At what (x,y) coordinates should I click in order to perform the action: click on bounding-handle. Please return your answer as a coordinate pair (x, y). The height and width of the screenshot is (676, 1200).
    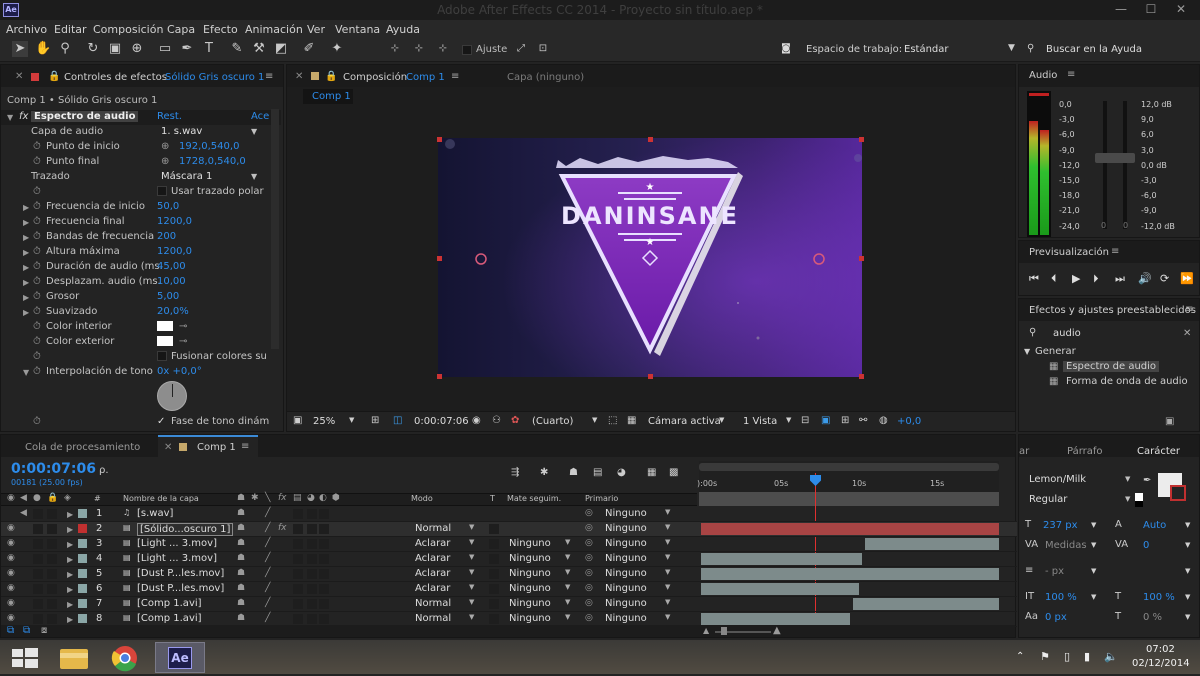
    Looking at the image, I should click on (439, 258).